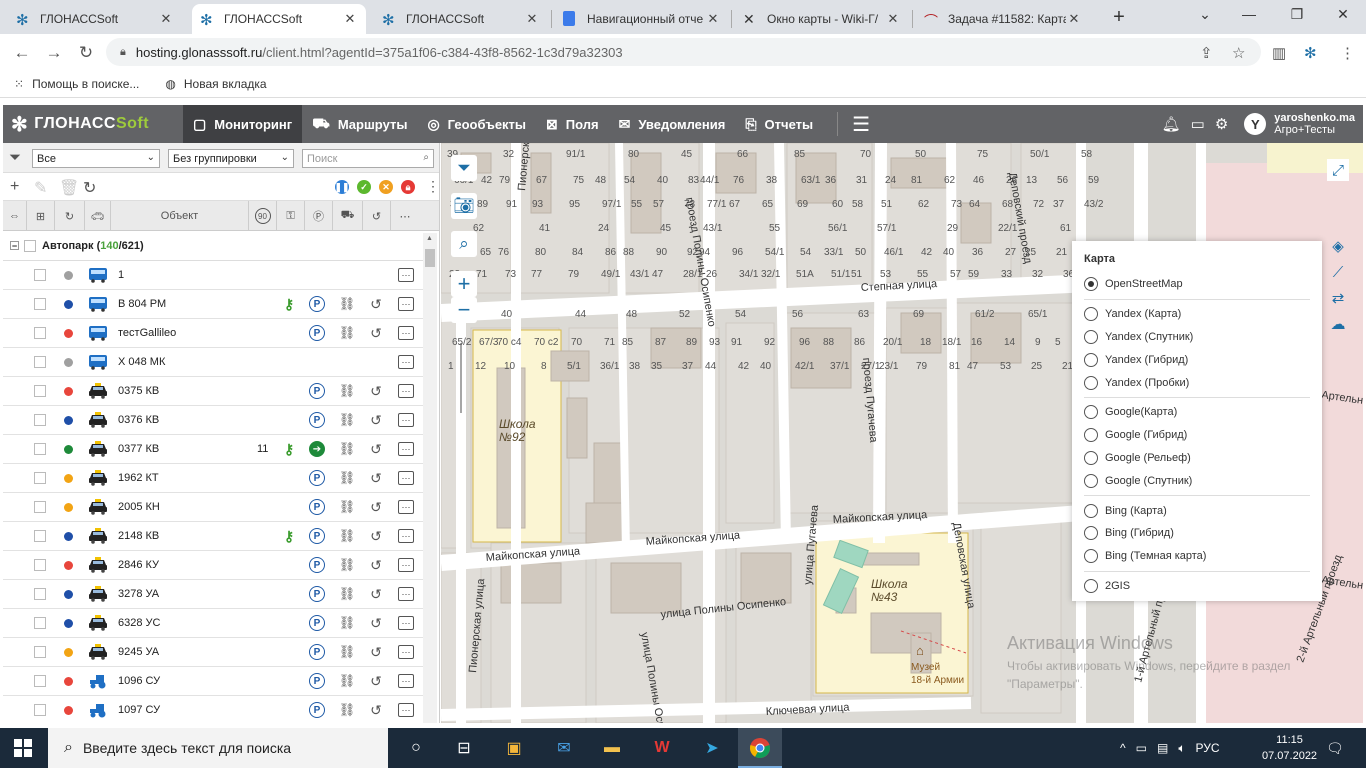  I want to click on bookmark-star-icon: ☆, so click(1238, 53).